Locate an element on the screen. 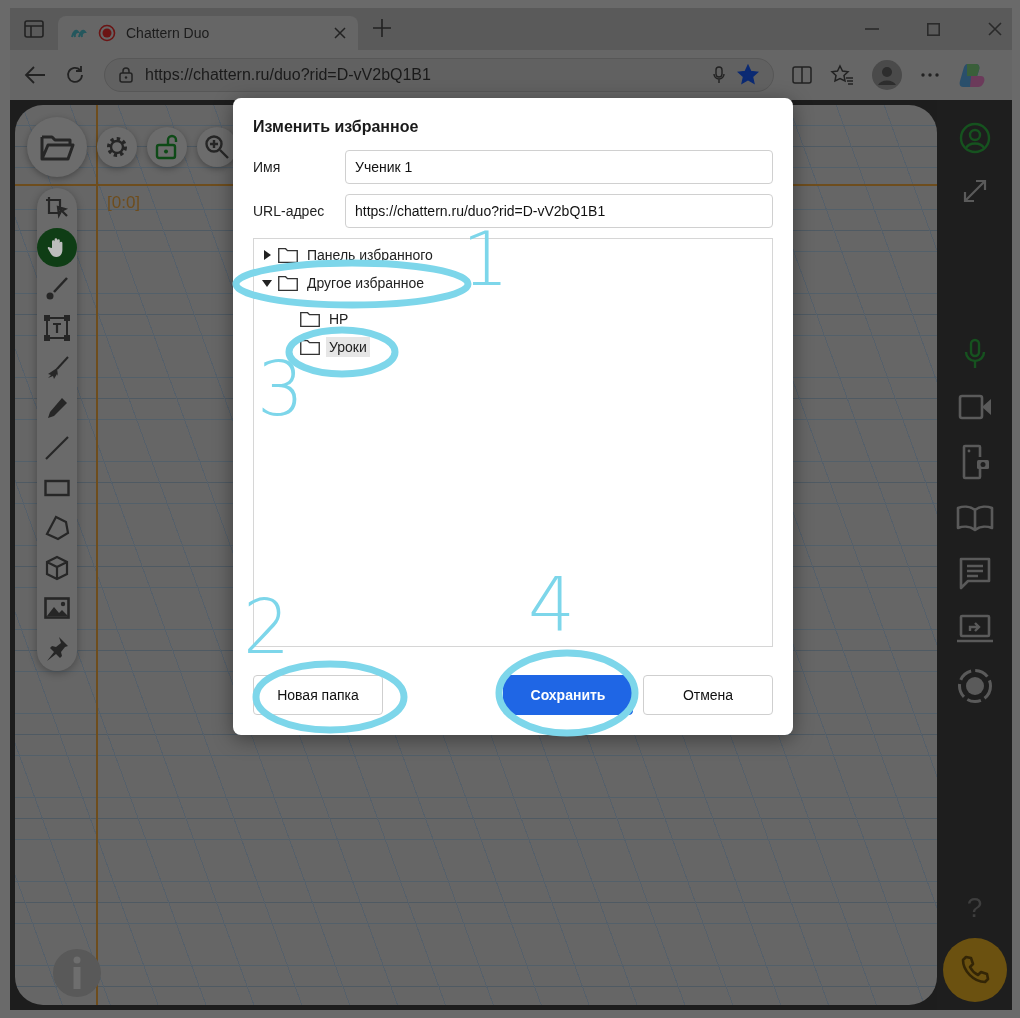  annotation-number: 4 is located at coordinates (552, 605).